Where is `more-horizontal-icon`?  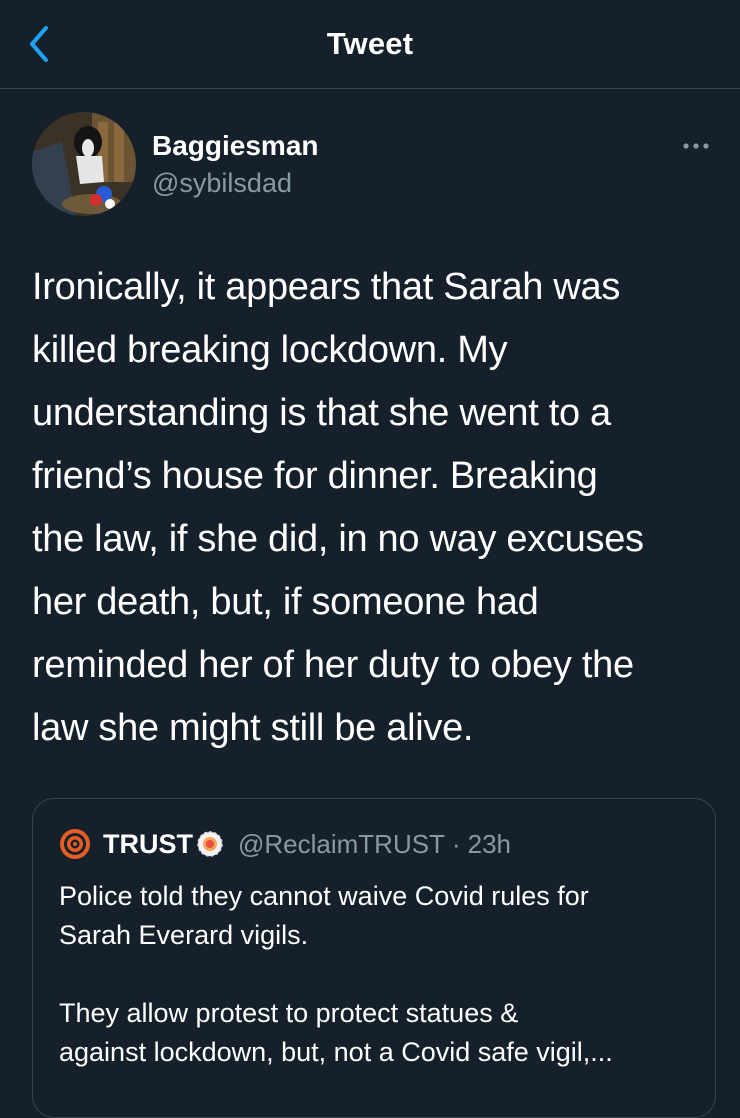 more-horizontal-icon is located at coordinates (696, 146).